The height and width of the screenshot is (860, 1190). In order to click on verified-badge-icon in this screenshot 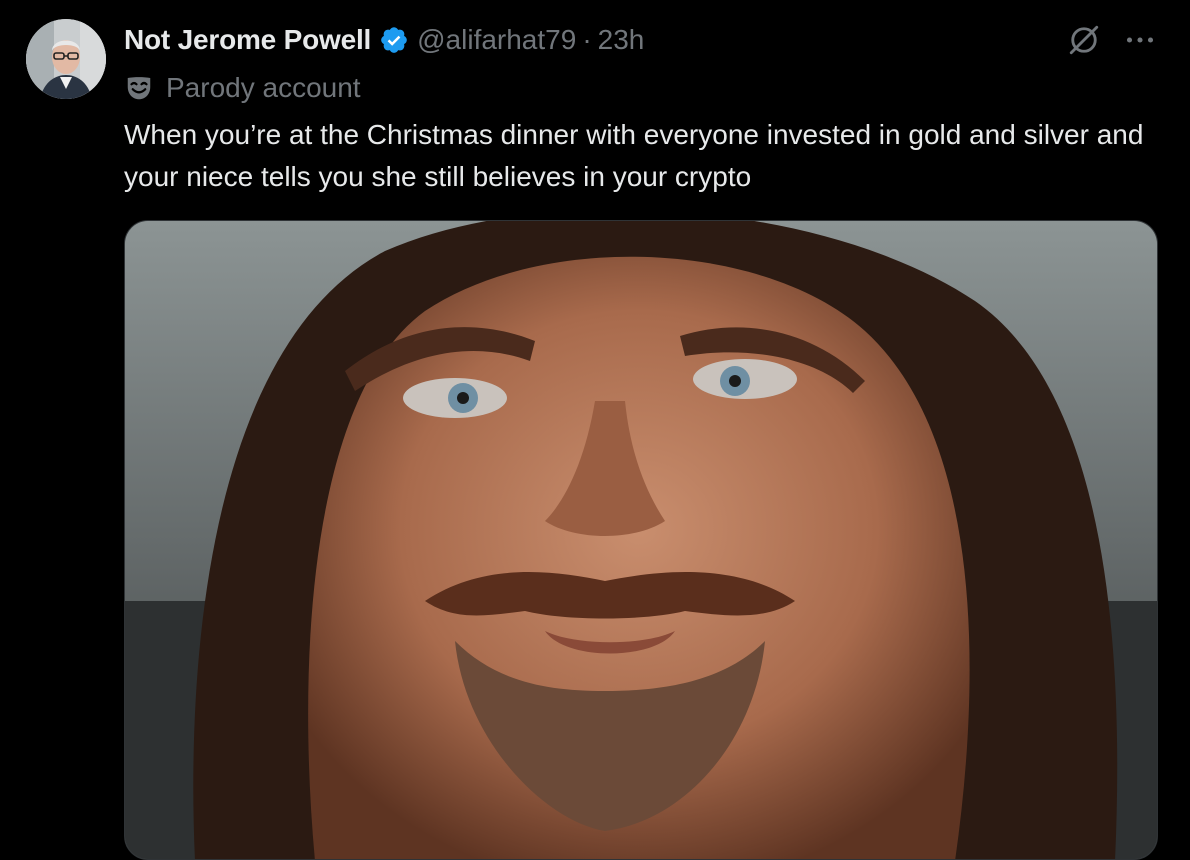, I will do `click(394, 40)`.